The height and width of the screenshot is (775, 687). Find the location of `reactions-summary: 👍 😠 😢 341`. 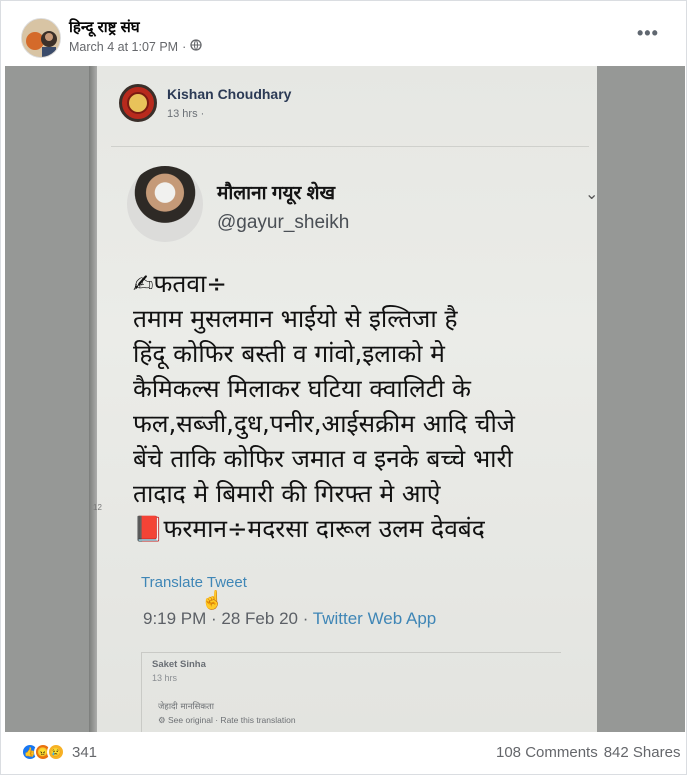

reactions-summary: 👍 😠 😢 341 is located at coordinates (59, 752).